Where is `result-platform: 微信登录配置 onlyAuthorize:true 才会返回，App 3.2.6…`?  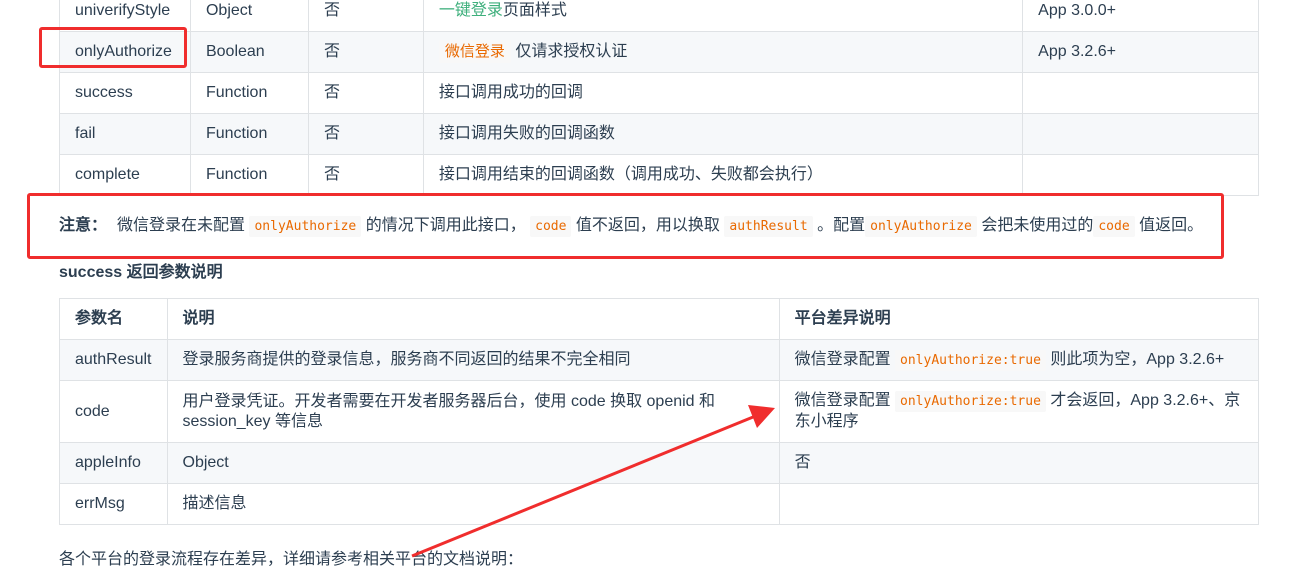
result-platform: 微信登录配置 onlyAuthorize:true 才会返回，App 3.2.6… is located at coordinates (1019, 411).